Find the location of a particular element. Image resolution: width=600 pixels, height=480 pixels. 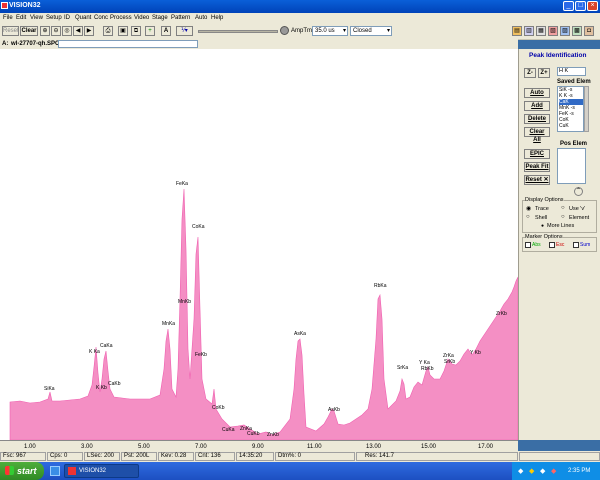

file-label: A: is located at coordinates (5, 44).